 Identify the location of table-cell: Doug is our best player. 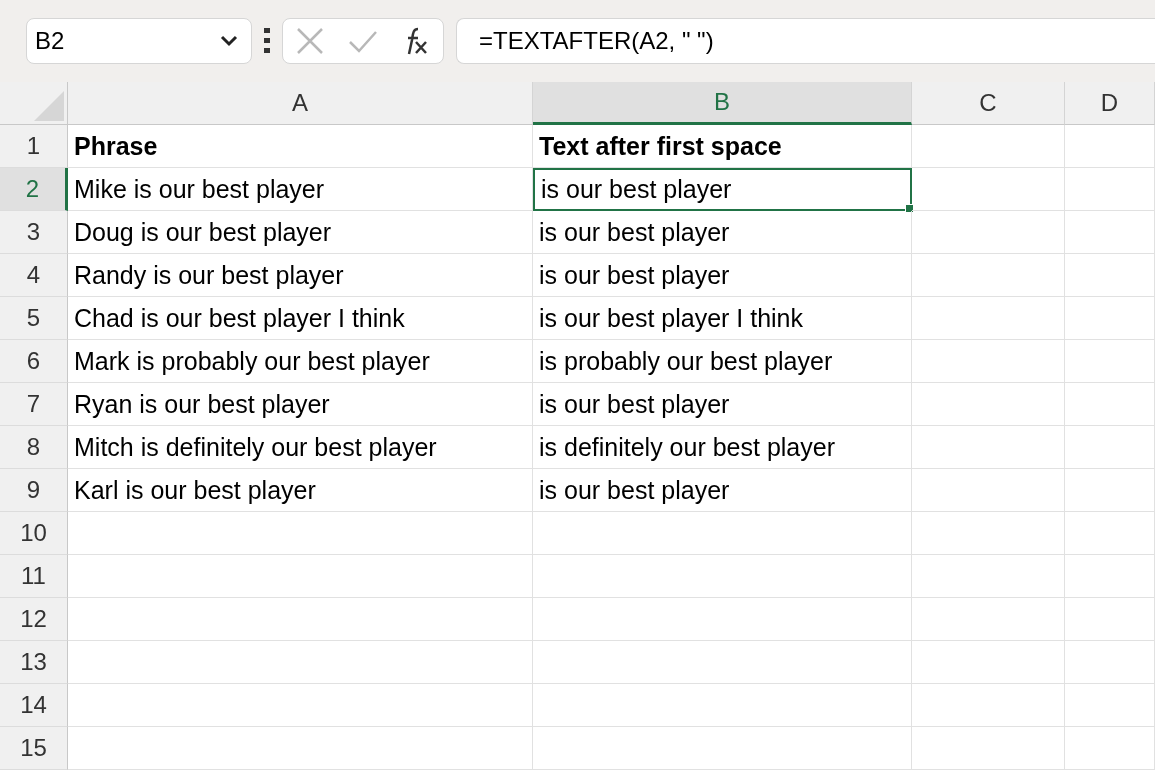
(300, 232).